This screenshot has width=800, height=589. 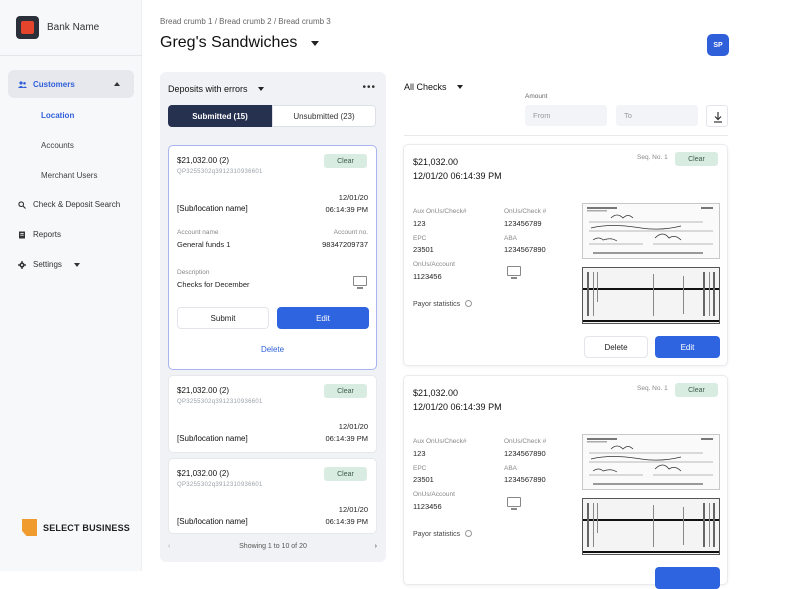 I want to click on download-button, so click(x=717, y=116).